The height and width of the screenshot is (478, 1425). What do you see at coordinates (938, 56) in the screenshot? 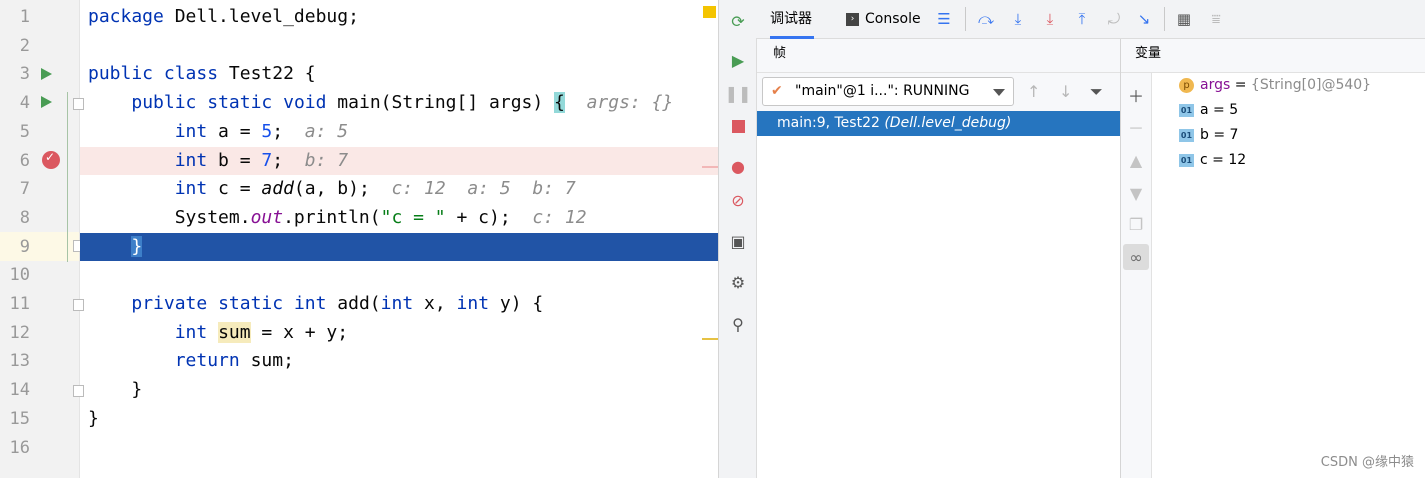
I see `frames-header: 帧` at bounding box center [938, 56].